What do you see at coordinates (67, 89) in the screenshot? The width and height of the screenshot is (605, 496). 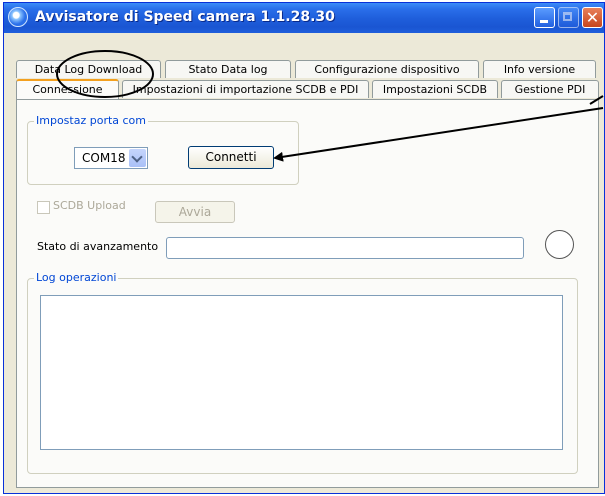 I see `tab-connessione: Connessione` at bounding box center [67, 89].